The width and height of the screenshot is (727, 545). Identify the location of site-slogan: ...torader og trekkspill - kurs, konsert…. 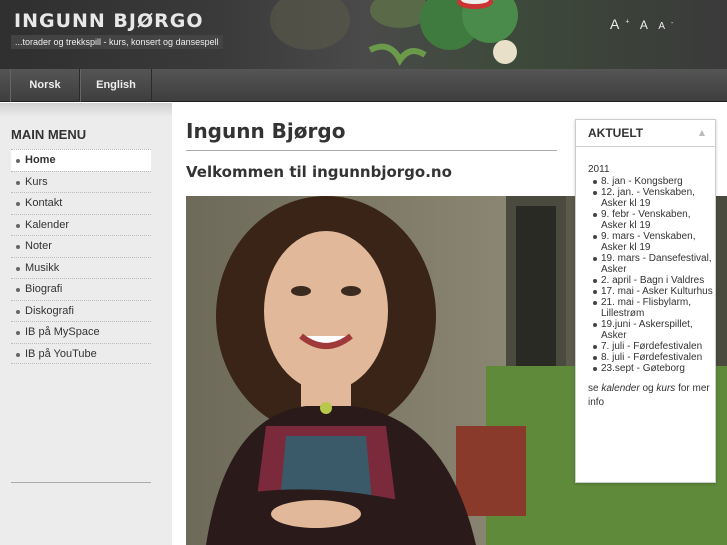
(117, 42).